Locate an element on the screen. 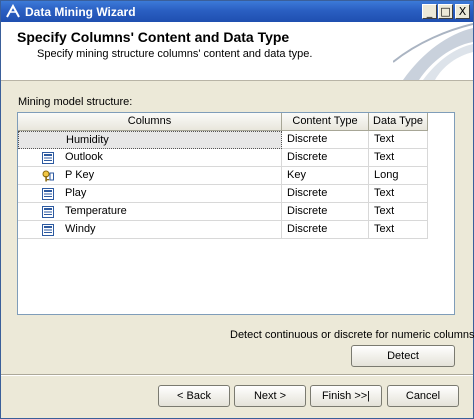 The height and width of the screenshot is (419, 474). table-row: Temperature Discrete Text is located at coordinates (223, 212).